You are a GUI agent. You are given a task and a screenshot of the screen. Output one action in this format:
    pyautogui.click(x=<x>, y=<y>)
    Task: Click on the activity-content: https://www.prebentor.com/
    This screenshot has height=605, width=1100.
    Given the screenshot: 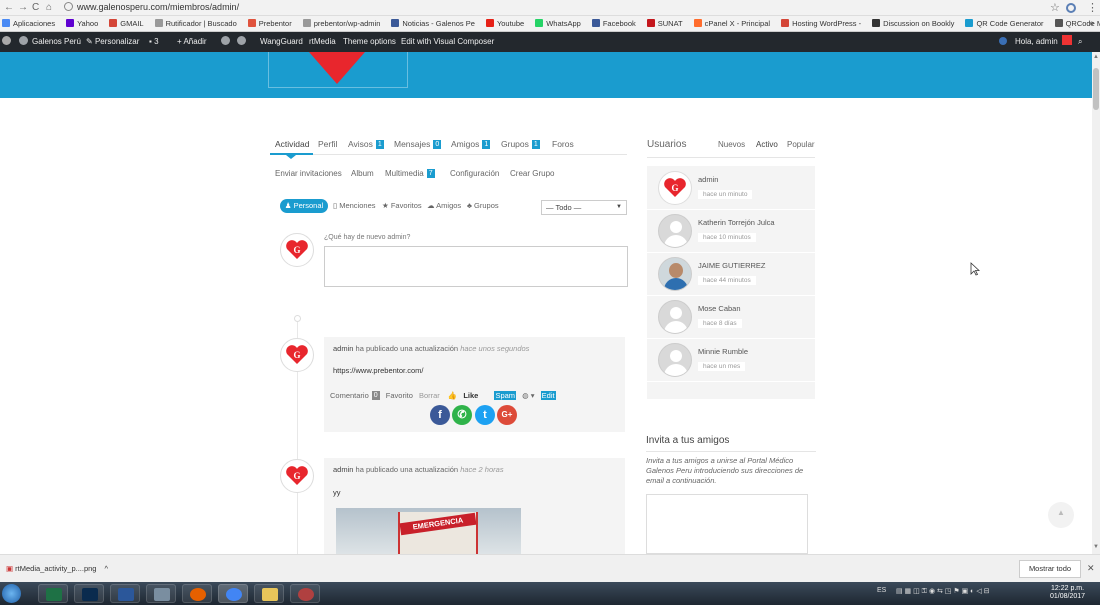 What is the action you would take?
    pyautogui.click(x=378, y=370)
    